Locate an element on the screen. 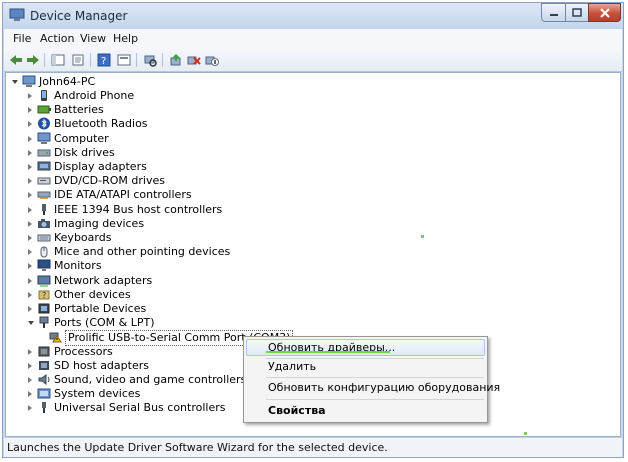  tree-item-label: Bluetooth Radios is located at coordinates (101, 124).